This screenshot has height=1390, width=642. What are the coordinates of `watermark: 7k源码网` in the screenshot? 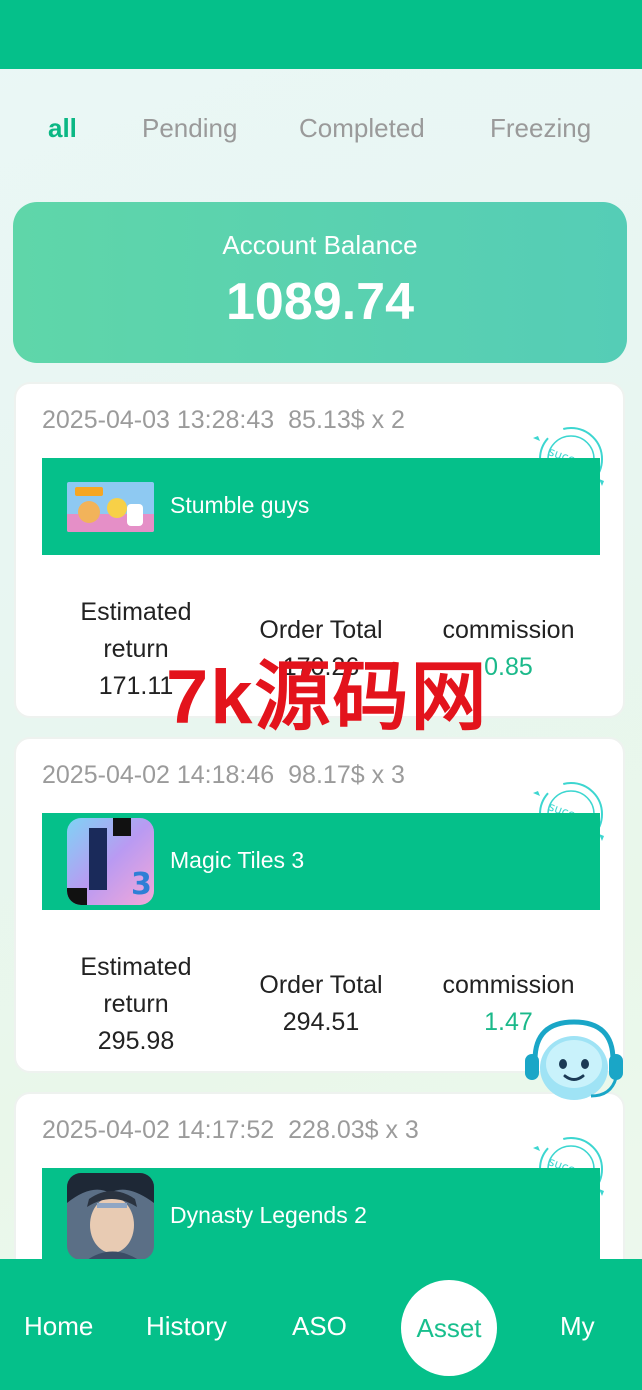 It's located at (327, 697).